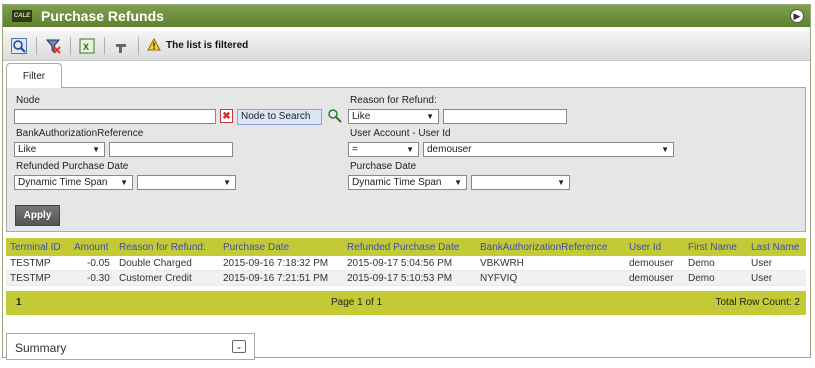  I want to click on tab-filter: Filter, so click(34, 75).